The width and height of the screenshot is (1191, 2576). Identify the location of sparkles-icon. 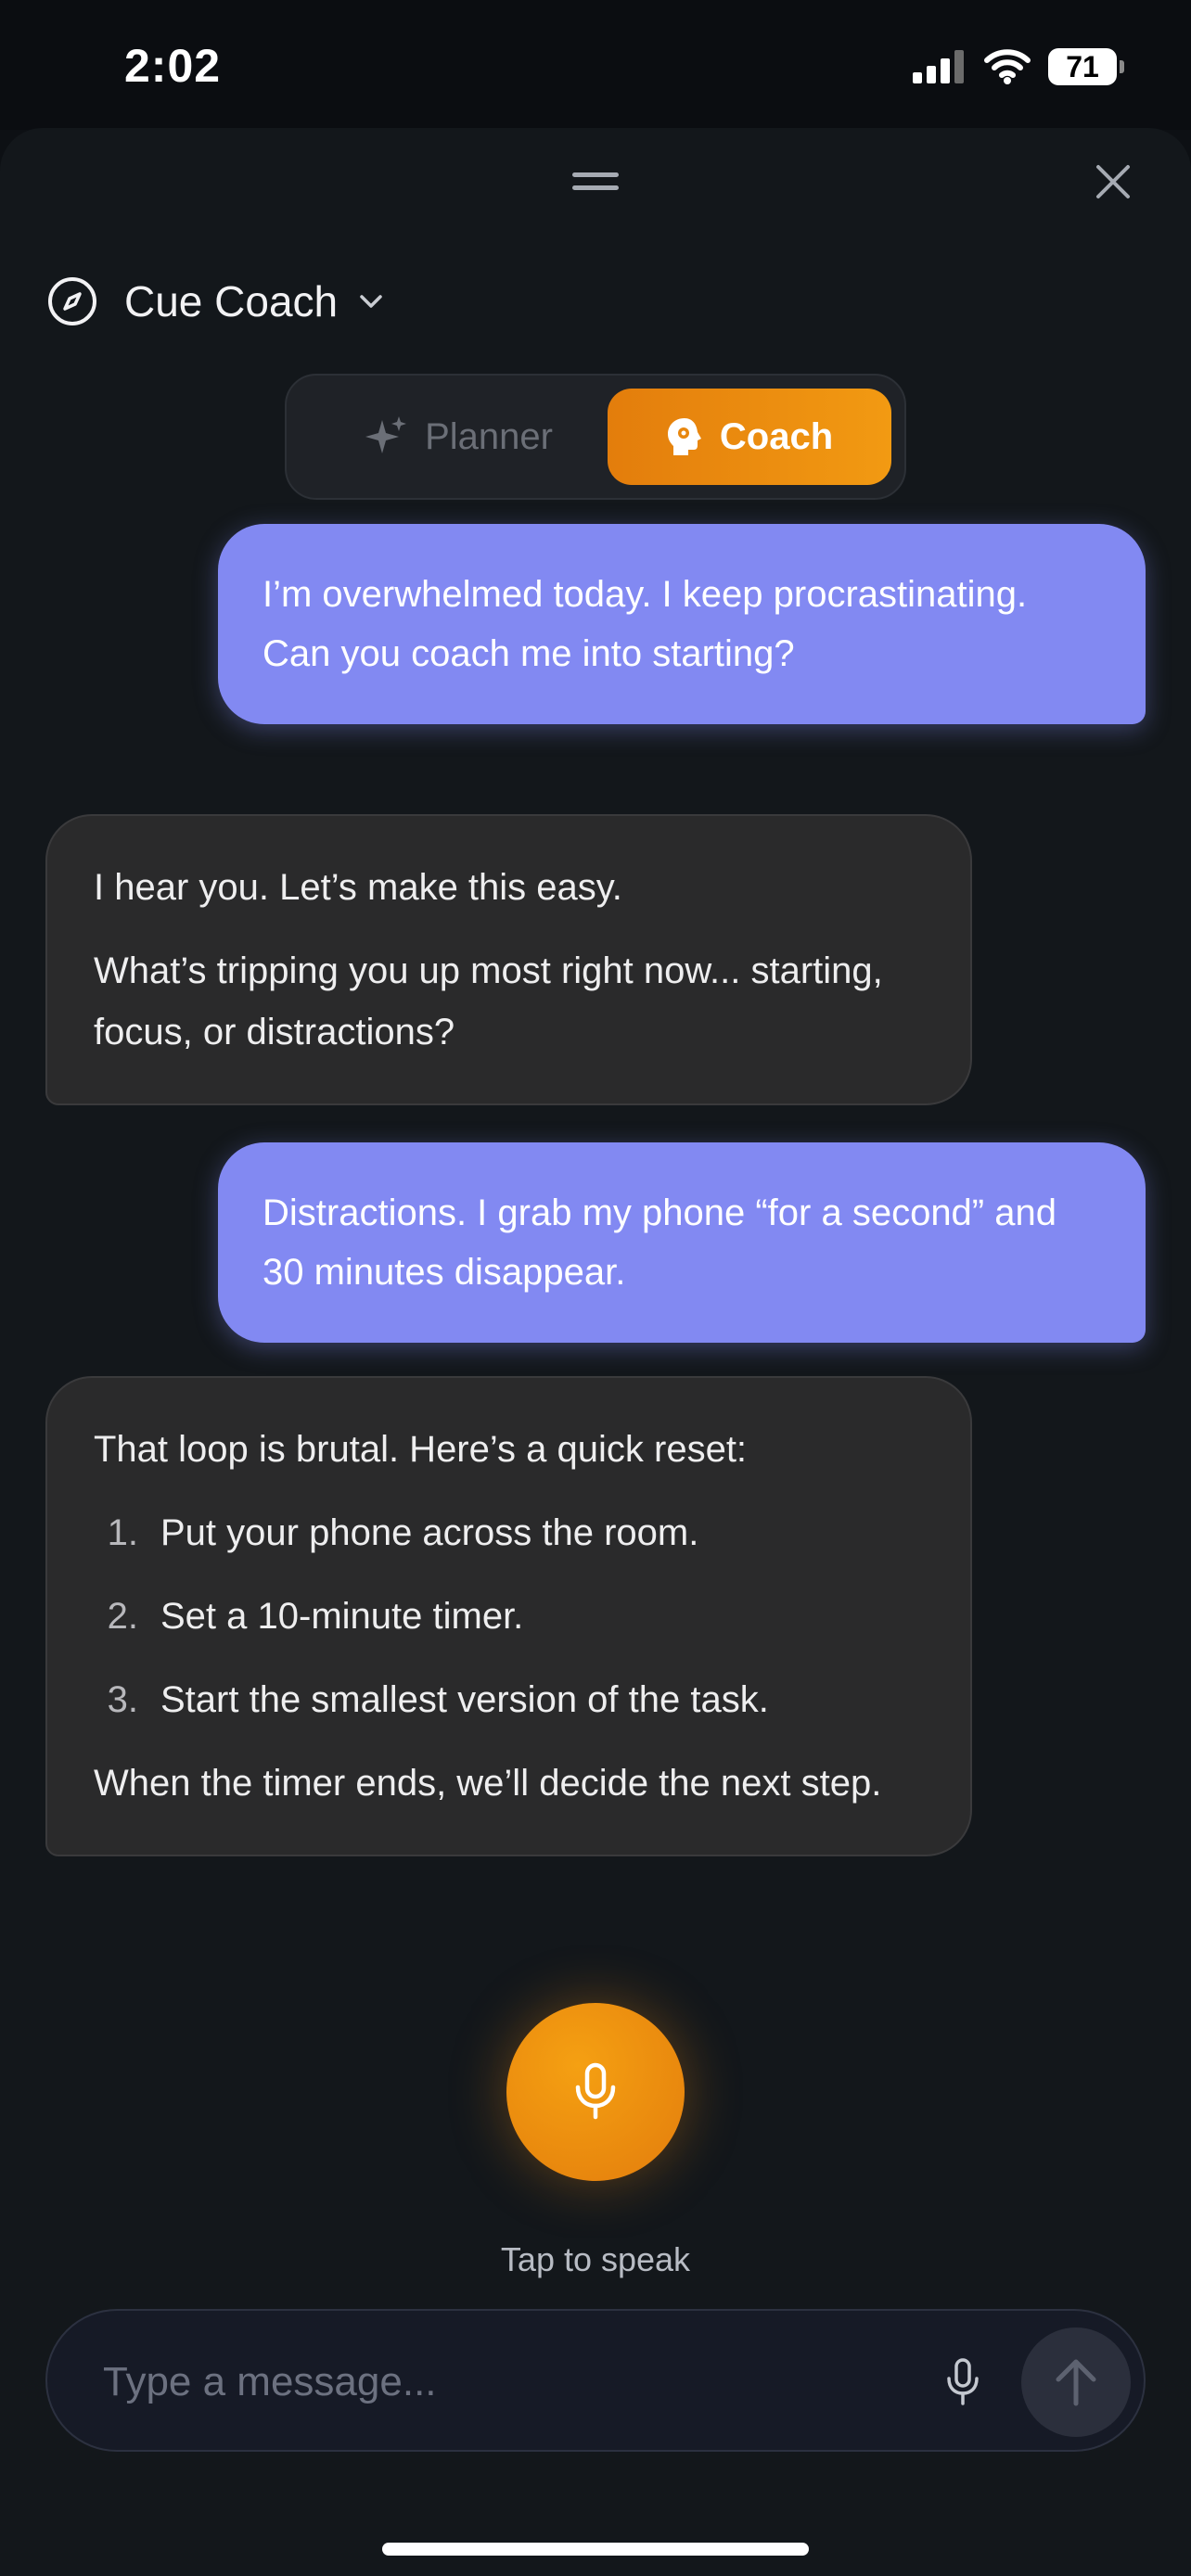
(386, 435).